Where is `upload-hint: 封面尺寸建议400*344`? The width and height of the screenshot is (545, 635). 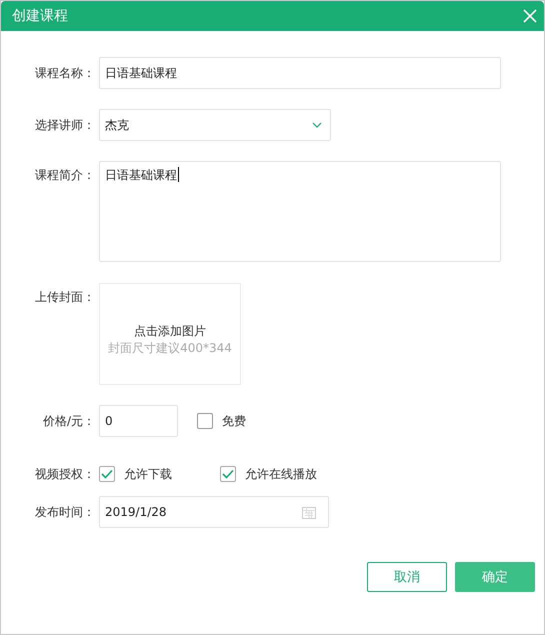 upload-hint: 封面尺寸建议400*344 is located at coordinates (170, 348).